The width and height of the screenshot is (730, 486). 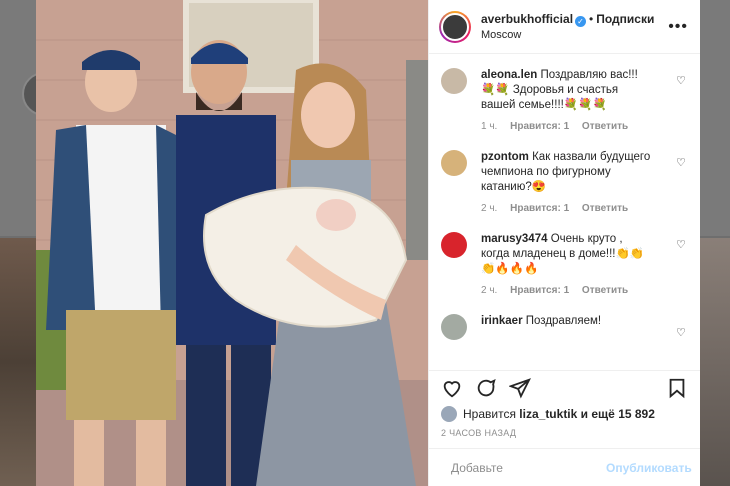 What do you see at coordinates (618, 414) in the screenshot?
I see `likes-count: и ещё 15 892` at bounding box center [618, 414].